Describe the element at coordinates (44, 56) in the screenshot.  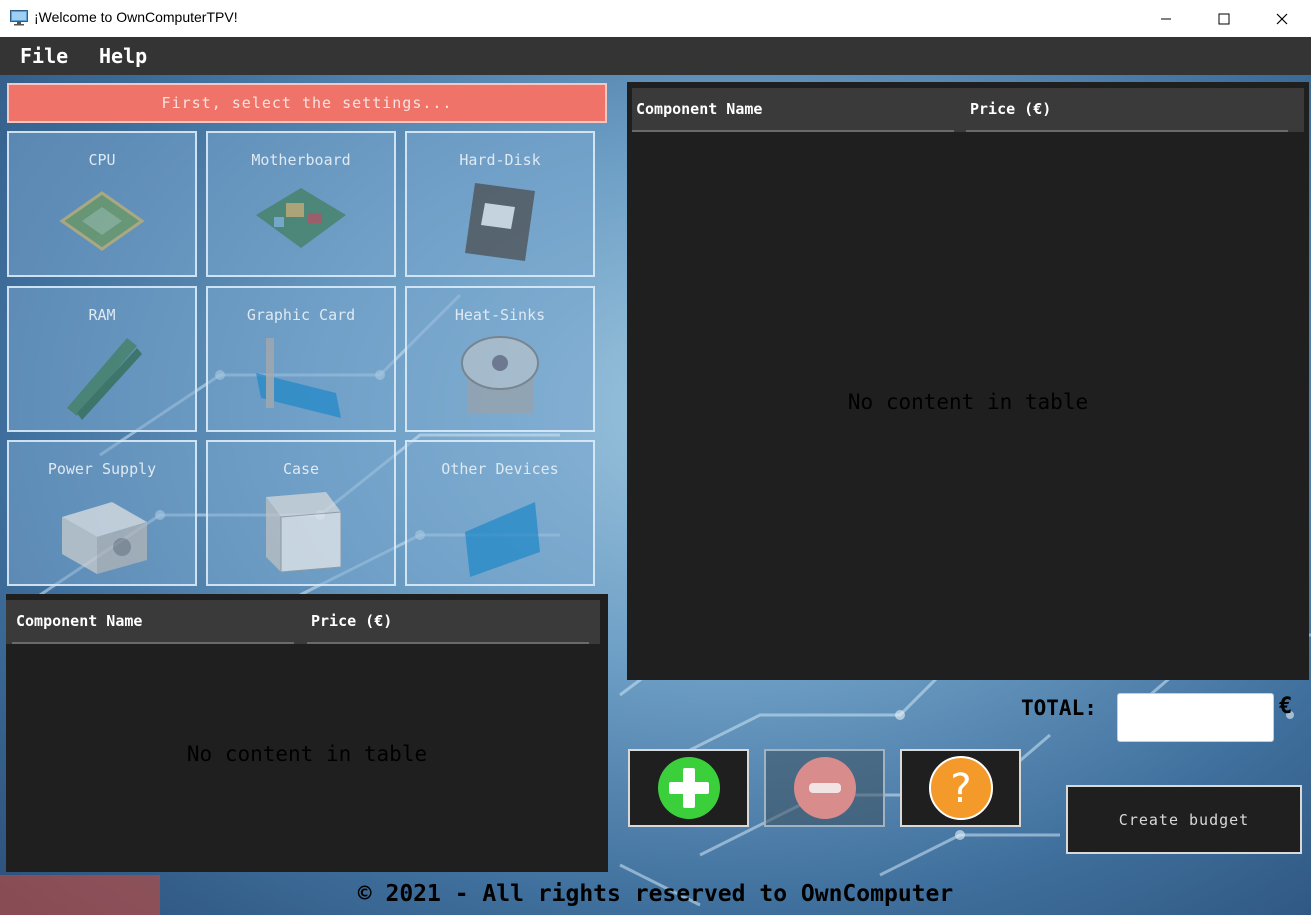
I see `menu-file: File` at that location.